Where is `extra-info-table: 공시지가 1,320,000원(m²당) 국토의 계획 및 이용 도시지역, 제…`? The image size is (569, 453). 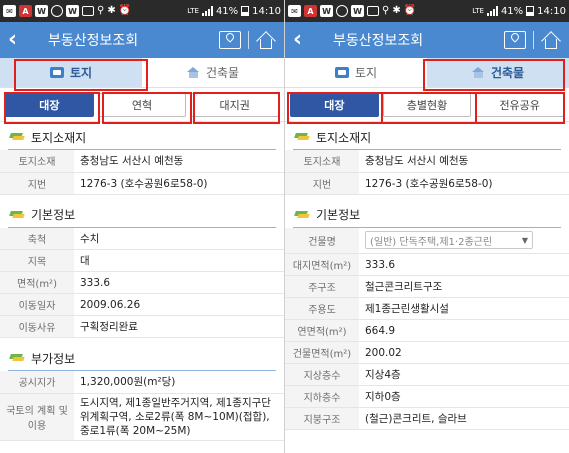 extra-info-table: 공시지가 1,320,000원(m²당) 국토의 계획 및 이용 도시지역, 제… is located at coordinates (142, 406).